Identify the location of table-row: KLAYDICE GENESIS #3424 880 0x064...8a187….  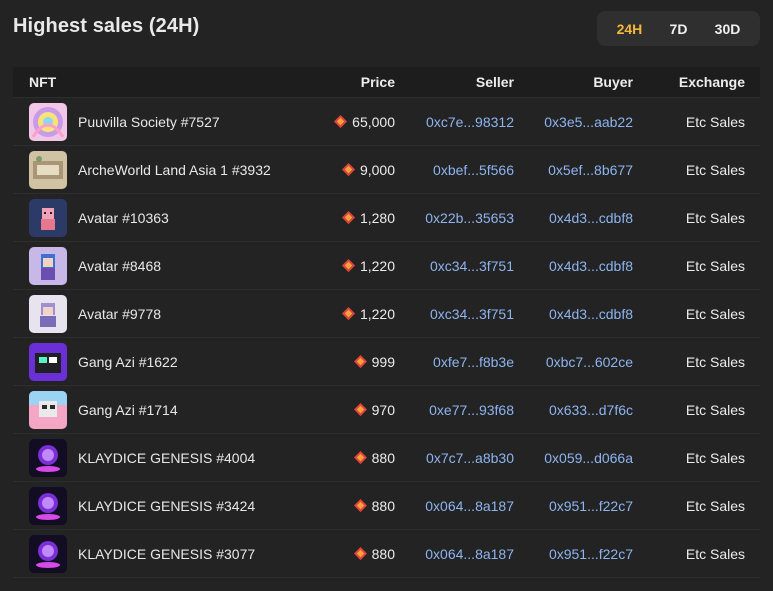
(386, 506).